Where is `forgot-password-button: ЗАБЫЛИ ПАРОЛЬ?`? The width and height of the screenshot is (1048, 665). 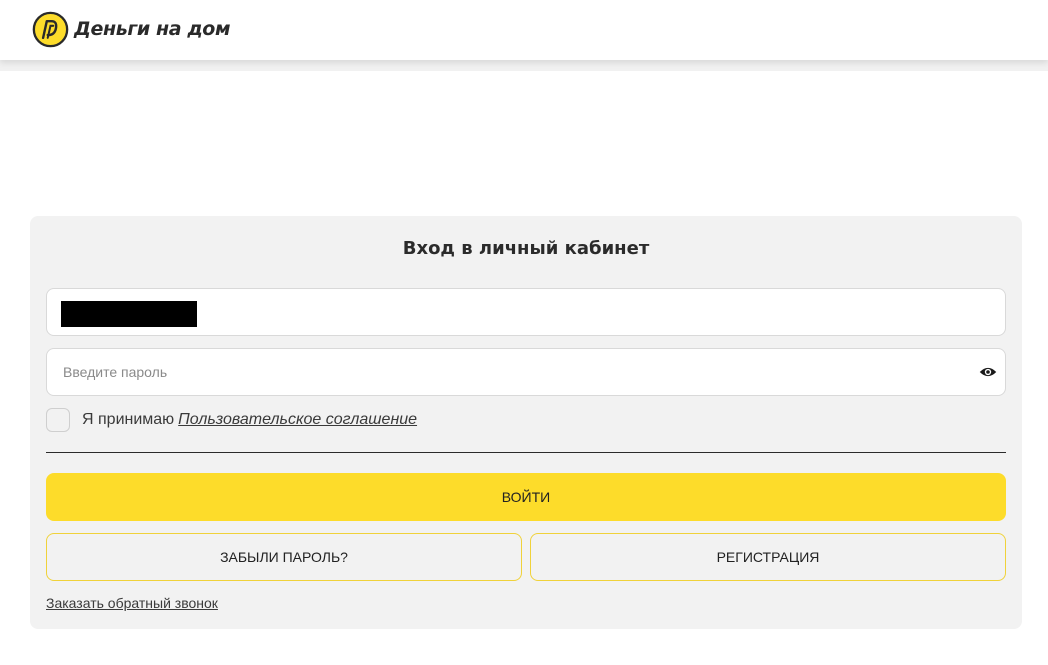
forgot-password-button: ЗАБЫЛИ ПАРОЛЬ? is located at coordinates (284, 557).